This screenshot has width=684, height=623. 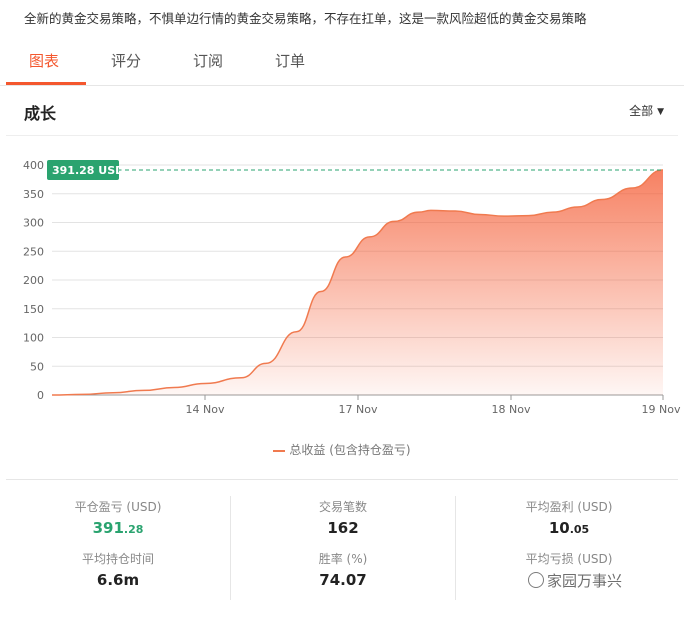 What do you see at coordinates (33, 165) in the screenshot?
I see `y-tick-label: 400` at bounding box center [33, 165].